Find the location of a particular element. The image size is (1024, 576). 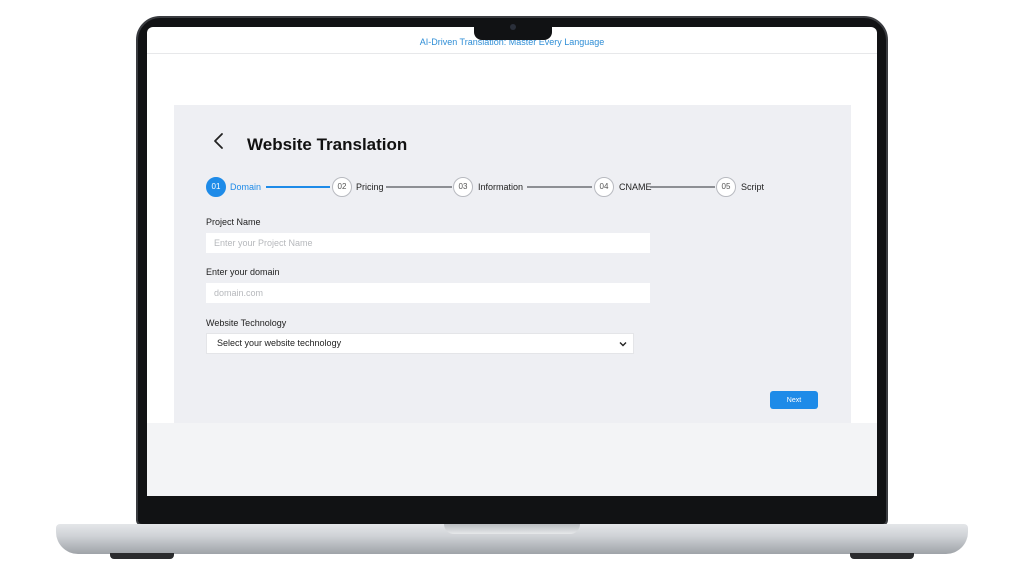

step-circle-information: 03 is located at coordinates (463, 187).